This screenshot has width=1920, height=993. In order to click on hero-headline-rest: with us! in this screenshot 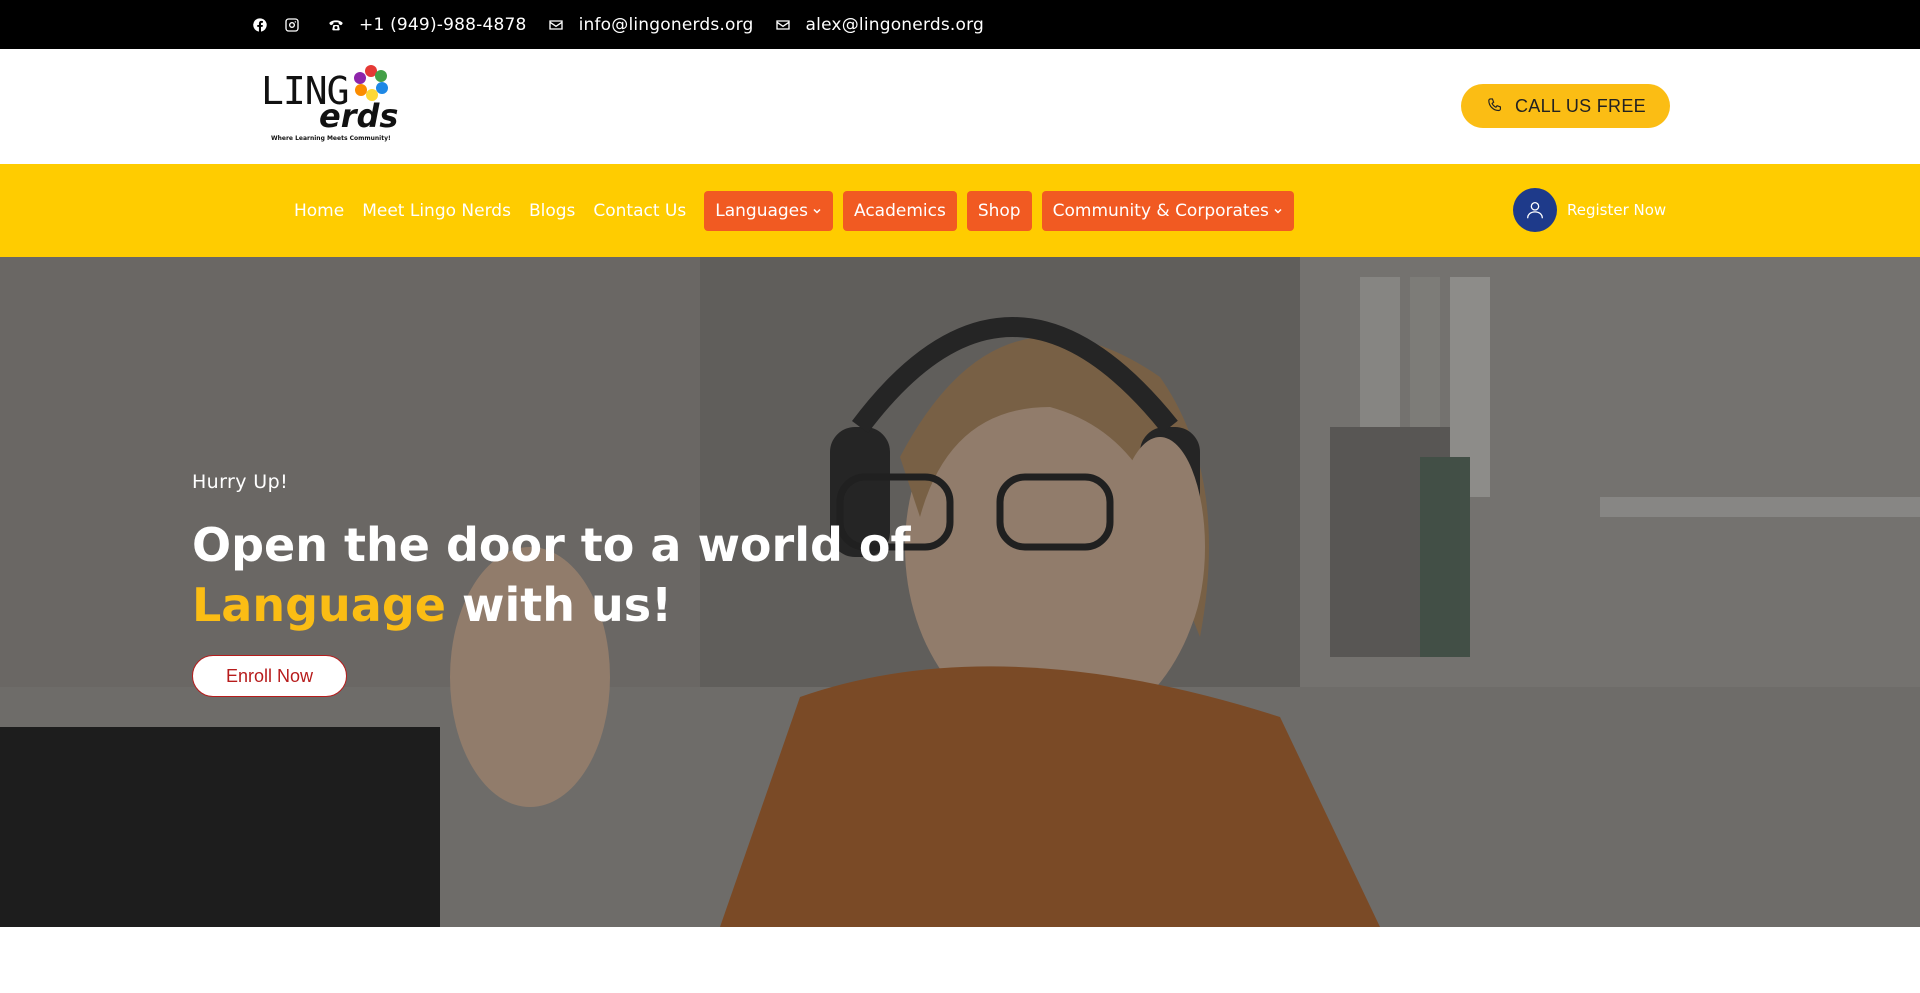, I will do `click(559, 605)`.